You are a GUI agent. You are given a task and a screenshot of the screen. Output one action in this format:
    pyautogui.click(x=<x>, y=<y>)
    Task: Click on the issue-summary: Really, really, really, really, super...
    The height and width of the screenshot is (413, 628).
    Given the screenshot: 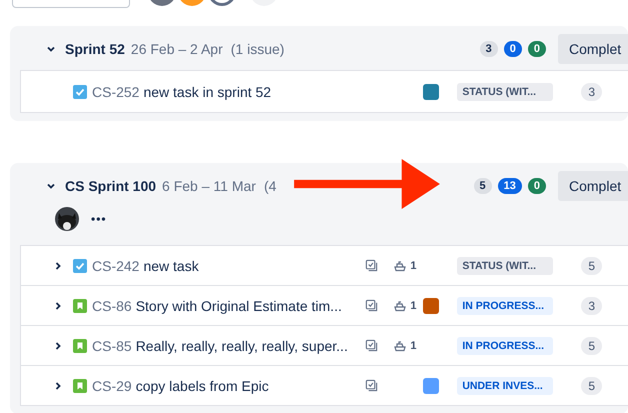 What is the action you would take?
    pyautogui.click(x=242, y=346)
    